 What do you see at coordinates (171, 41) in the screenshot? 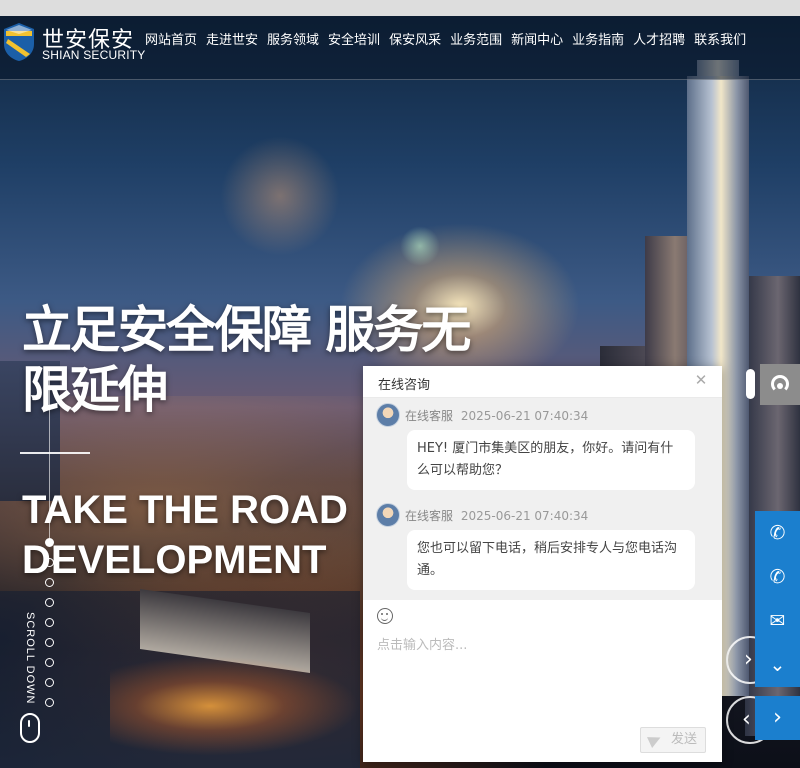
I see `nav-item-home: 网站首页` at bounding box center [171, 41].